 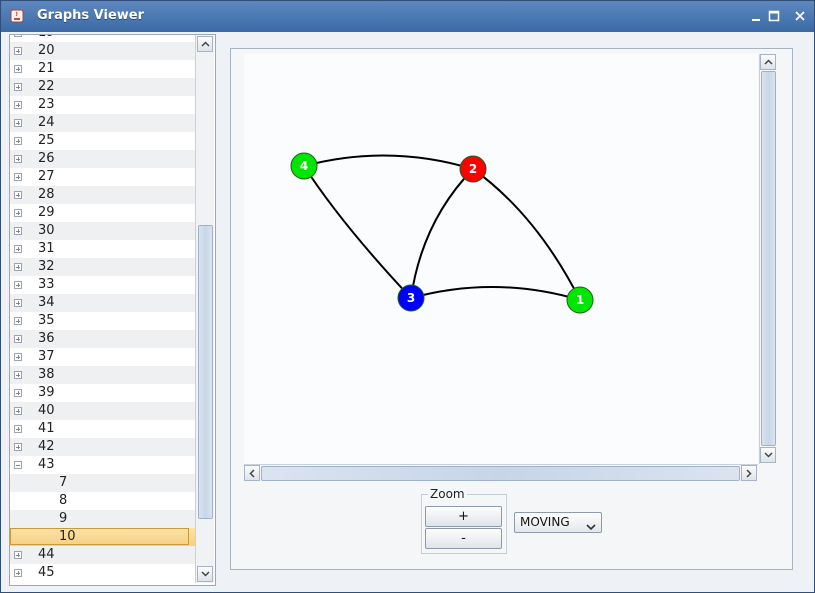 I want to click on tree-vertical-scrollbar, so click(x=204, y=309).